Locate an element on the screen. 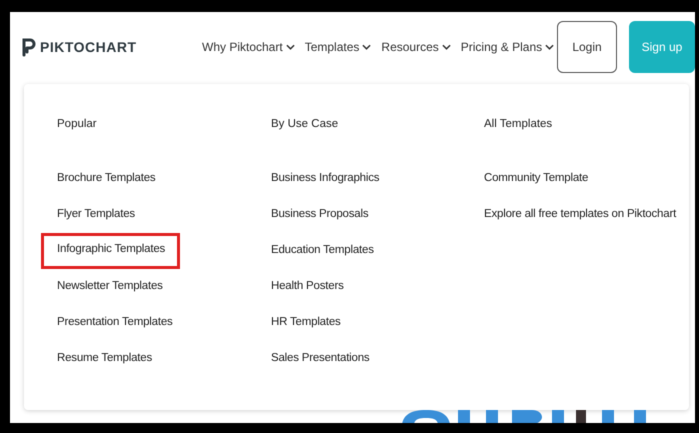 The image size is (699, 433). column-heading: By Use Case is located at coordinates (305, 124).